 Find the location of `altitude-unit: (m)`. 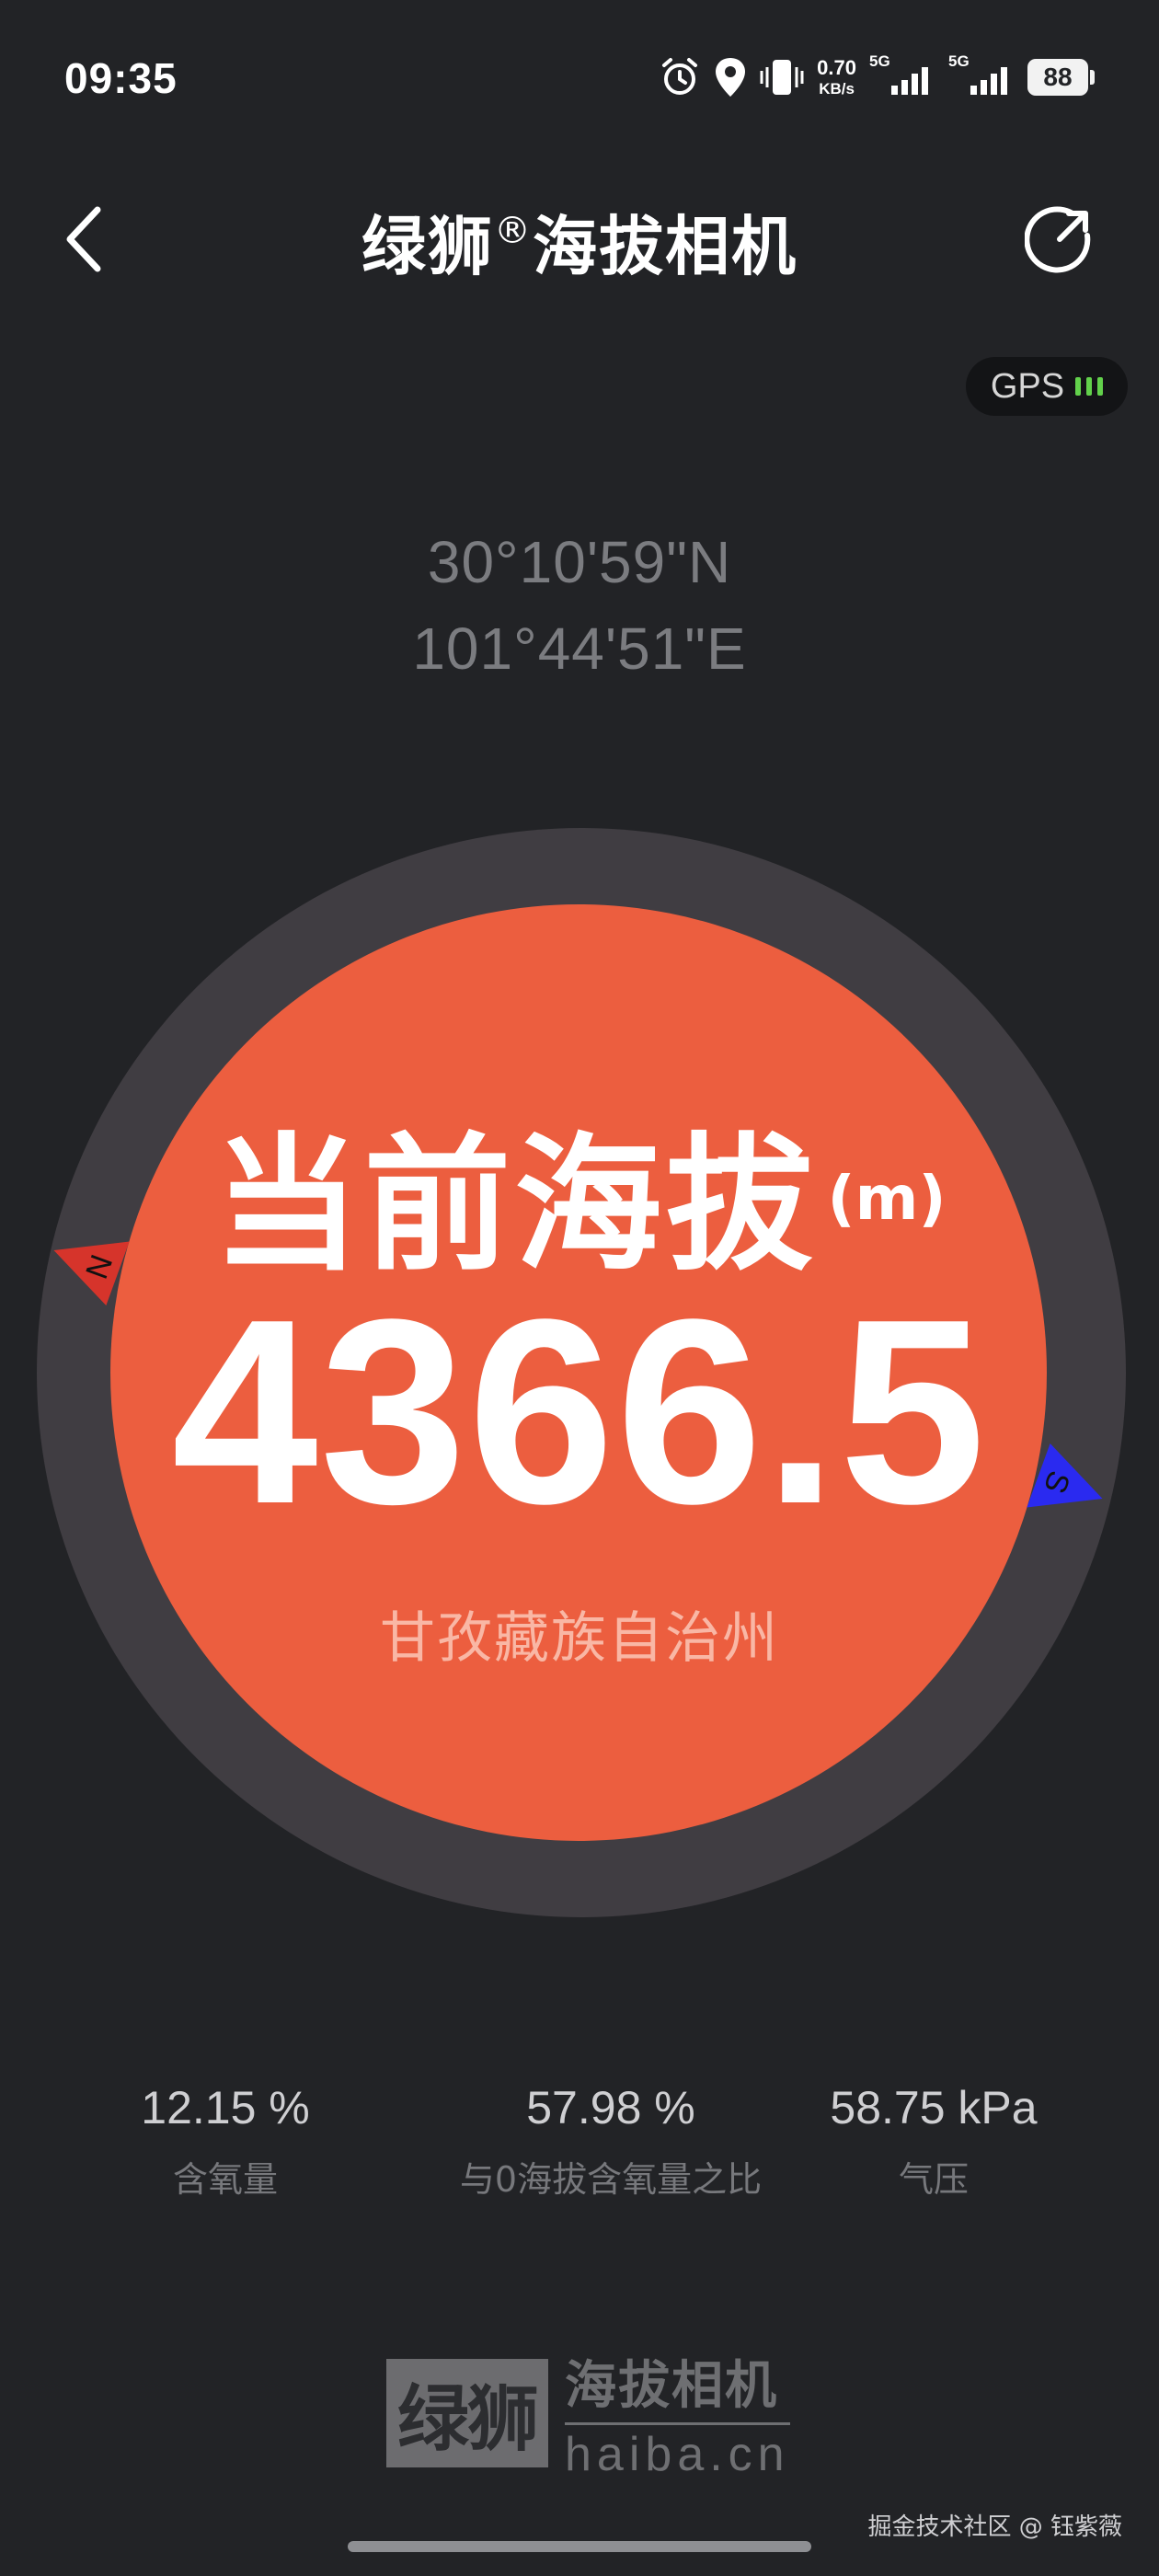

altitude-unit: (m) is located at coordinates (887, 1198).